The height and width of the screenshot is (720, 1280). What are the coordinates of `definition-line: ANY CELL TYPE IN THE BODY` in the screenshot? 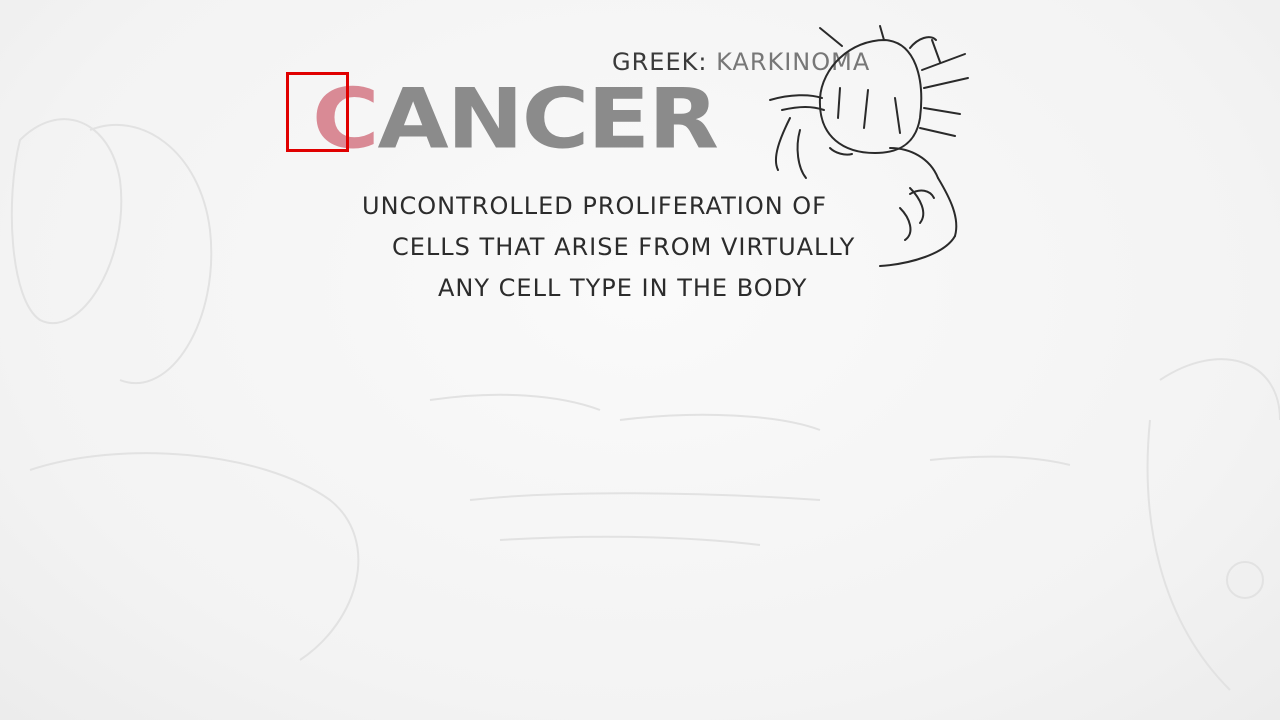 It's located at (623, 288).